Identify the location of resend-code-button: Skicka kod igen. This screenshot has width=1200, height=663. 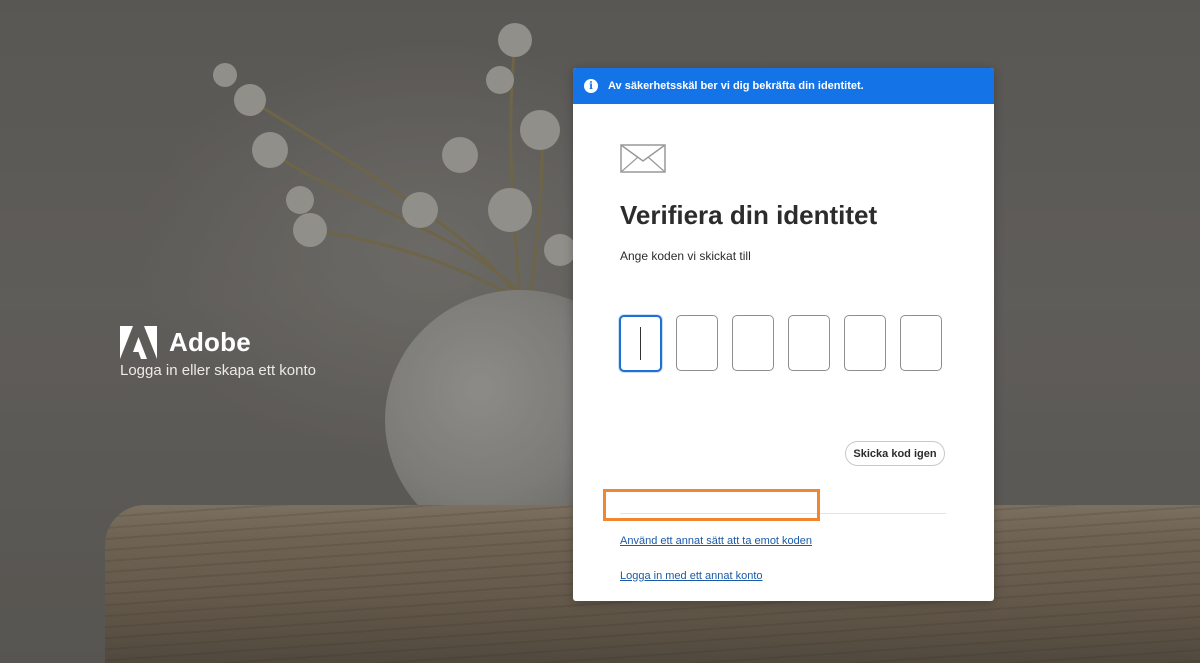
(895, 453).